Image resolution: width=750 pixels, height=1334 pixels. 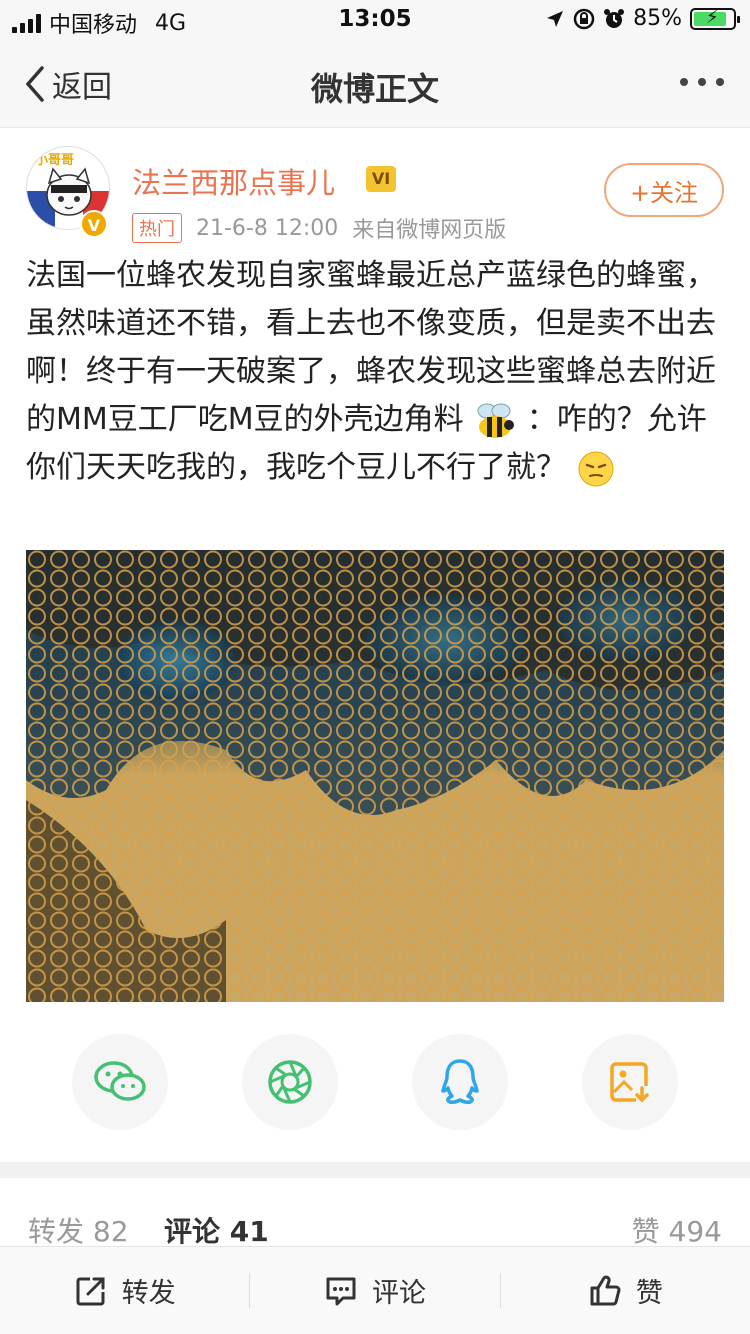 I want to click on page-title: 微博正文, so click(x=374, y=89).